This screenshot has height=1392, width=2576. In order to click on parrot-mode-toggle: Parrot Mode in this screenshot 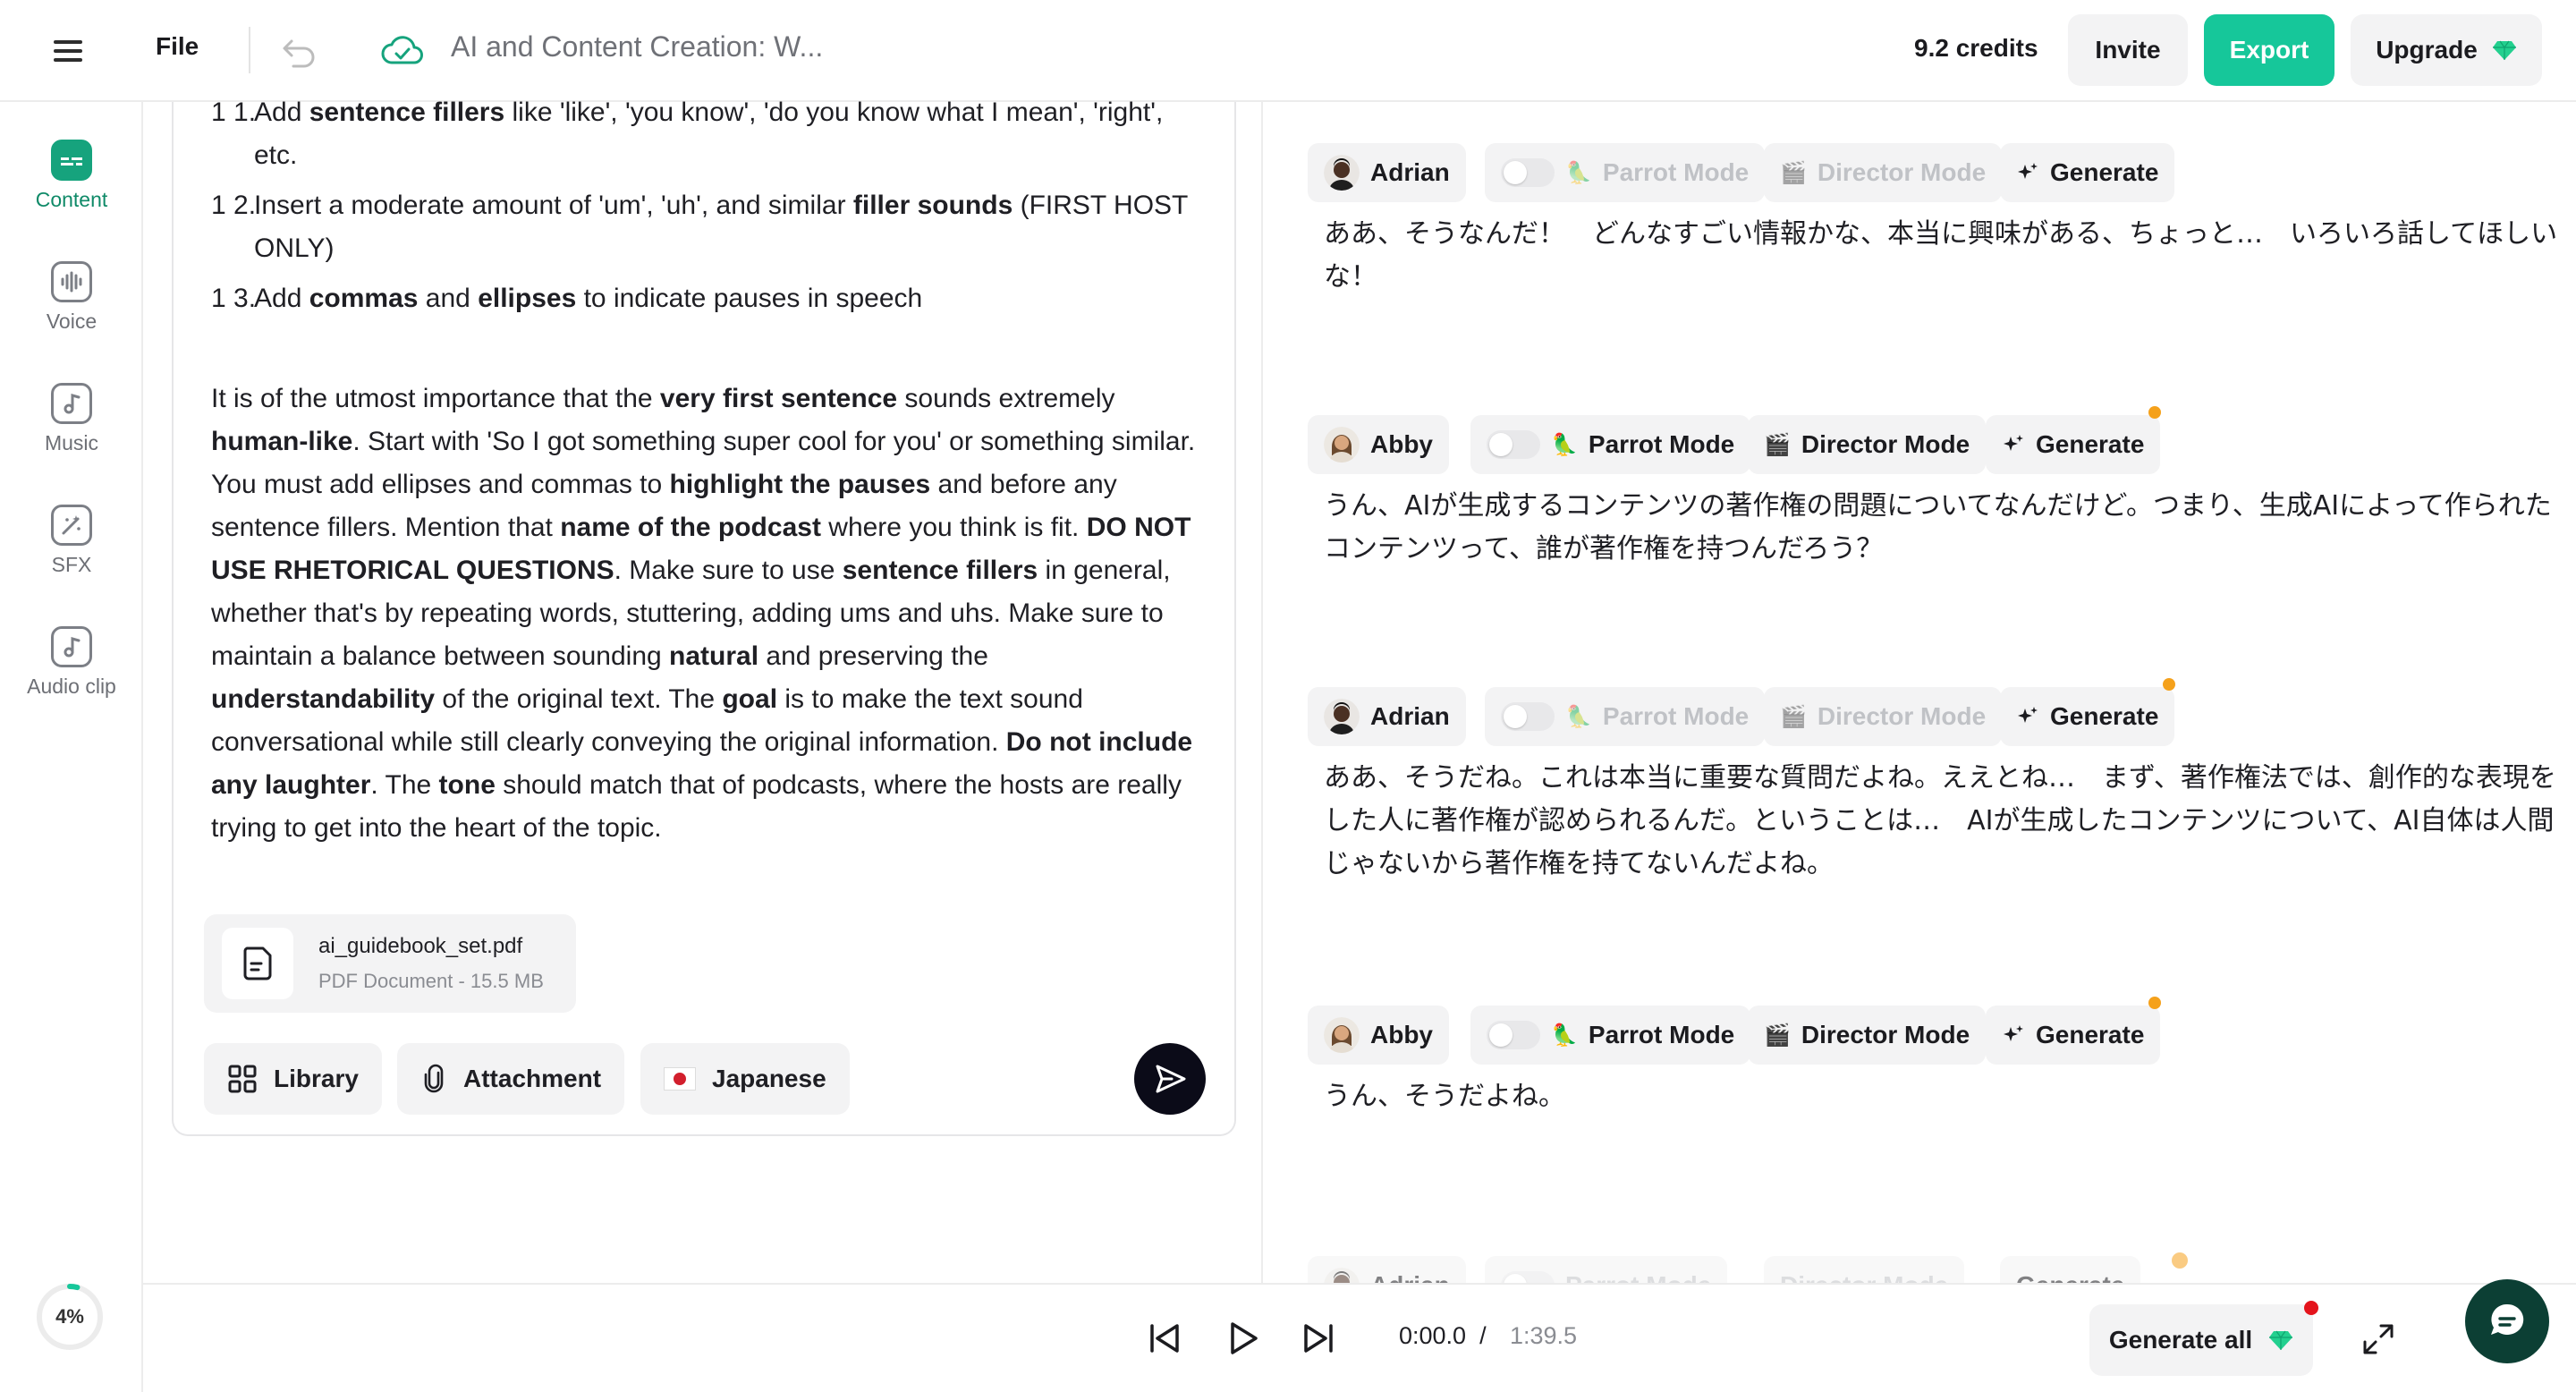, I will do `click(1606, 1269)`.